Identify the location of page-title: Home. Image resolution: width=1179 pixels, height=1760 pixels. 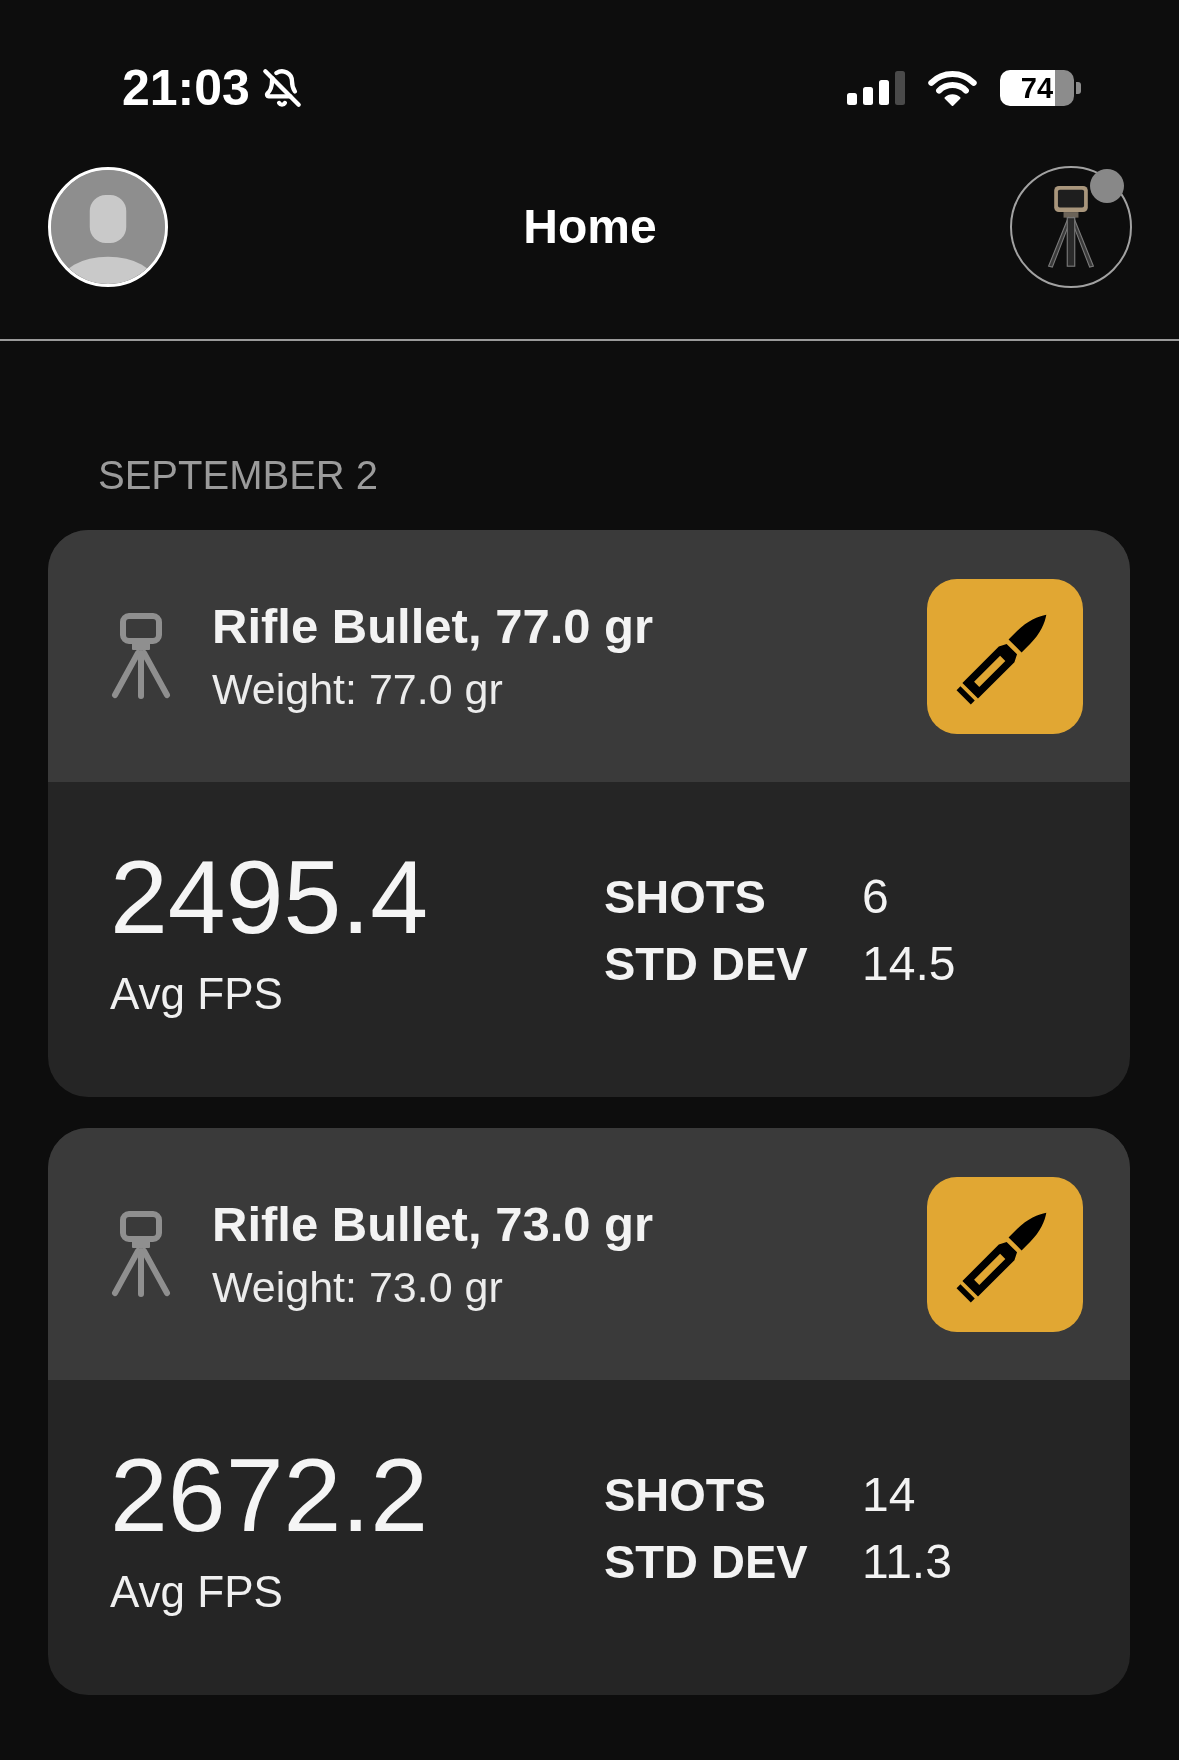
(590, 227).